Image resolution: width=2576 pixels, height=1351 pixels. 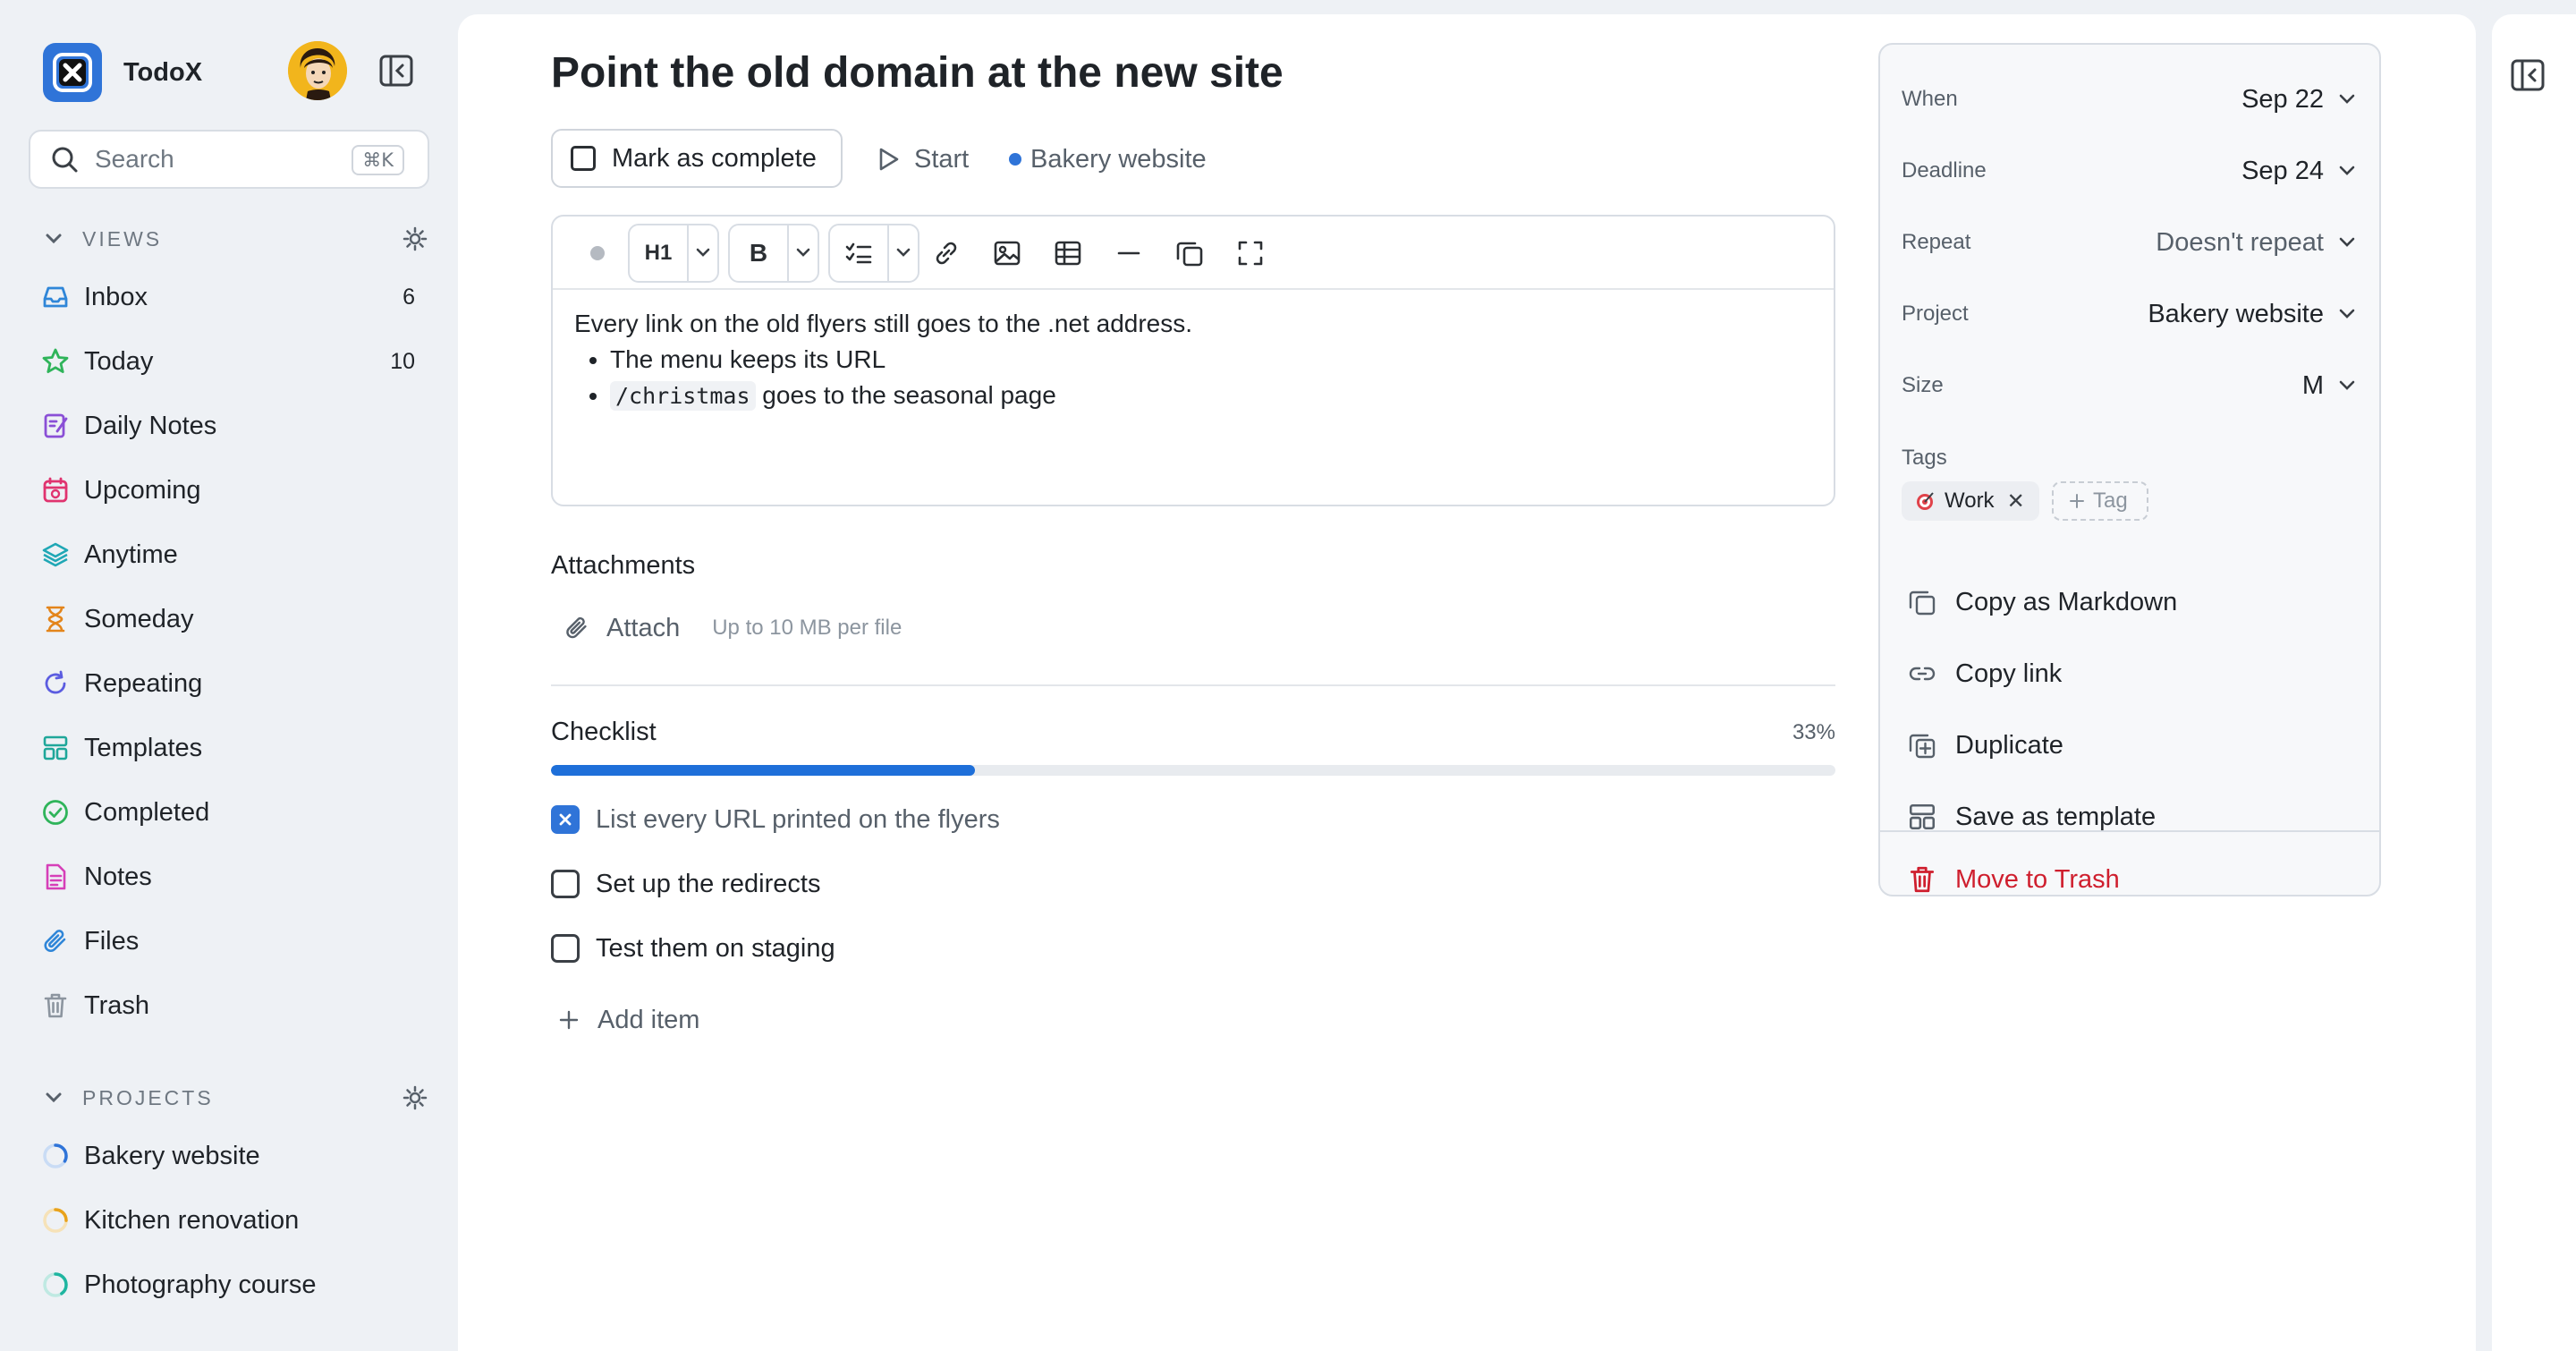 What do you see at coordinates (2528, 75) in the screenshot?
I see `toggle-right-panel-icon` at bounding box center [2528, 75].